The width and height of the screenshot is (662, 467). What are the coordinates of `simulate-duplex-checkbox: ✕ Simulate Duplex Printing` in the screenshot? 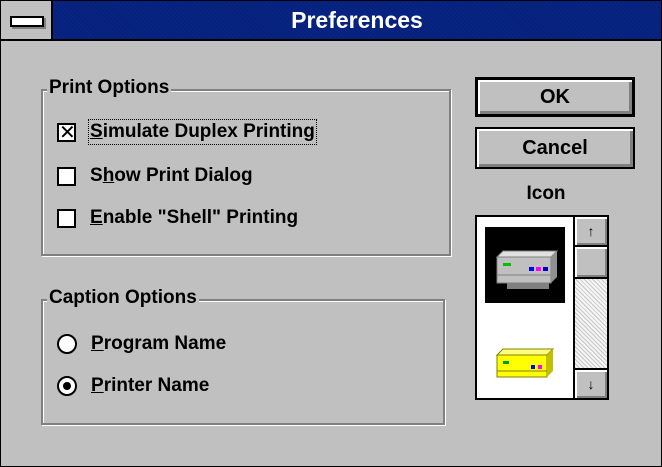 It's located at (187, 132).